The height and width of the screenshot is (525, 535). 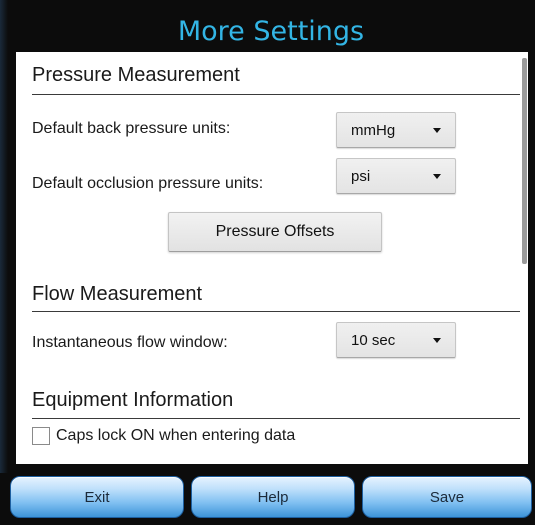 What do you see at coordinates (175, 436) in the screenshot?
I see `caps-lock-label: Caps lock ON when entering data` at bounding box center [175, 436].